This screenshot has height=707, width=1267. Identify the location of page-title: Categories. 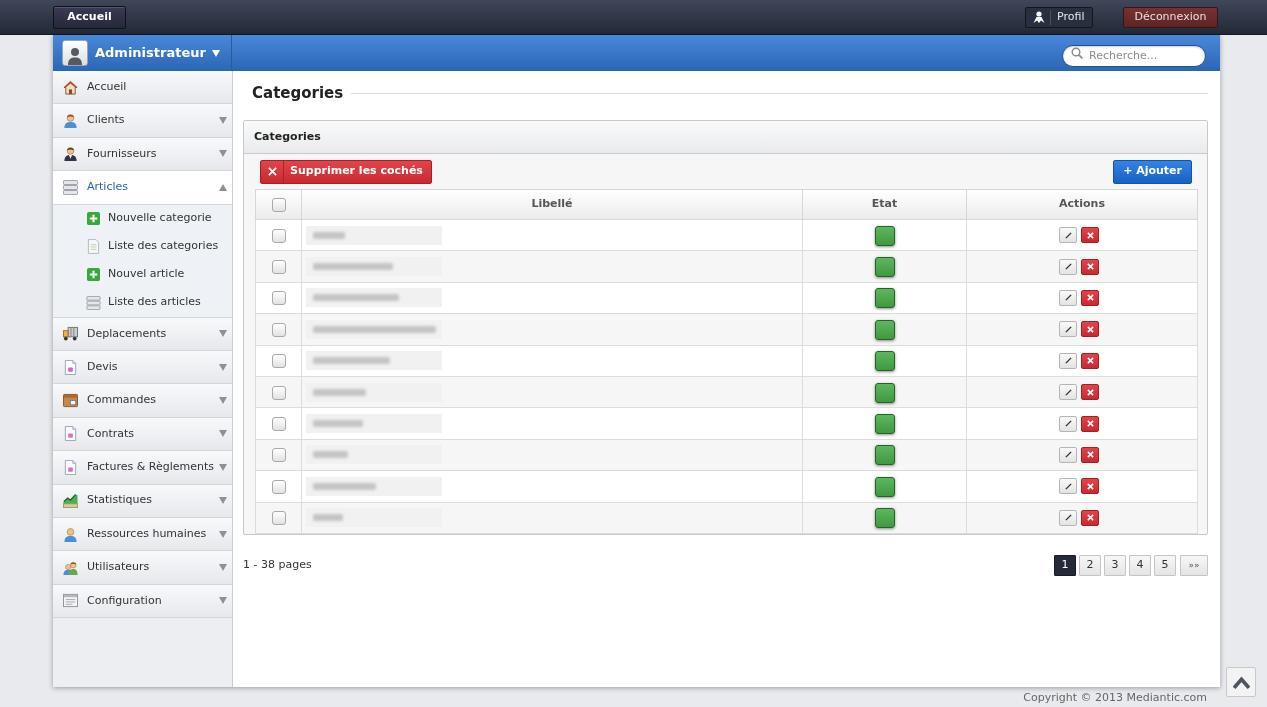
(298, 93).